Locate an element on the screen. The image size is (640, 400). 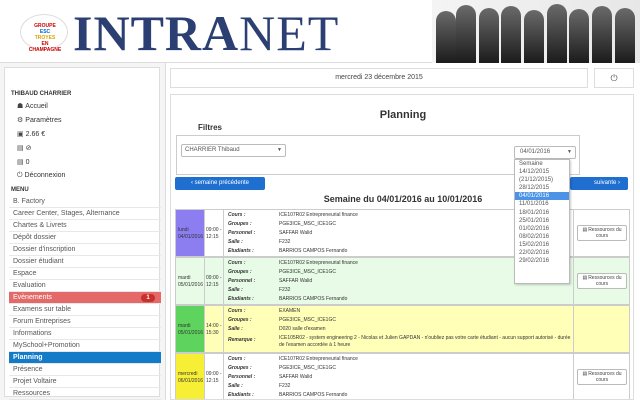
room-value: F232 is located at coordinates (285, 290).